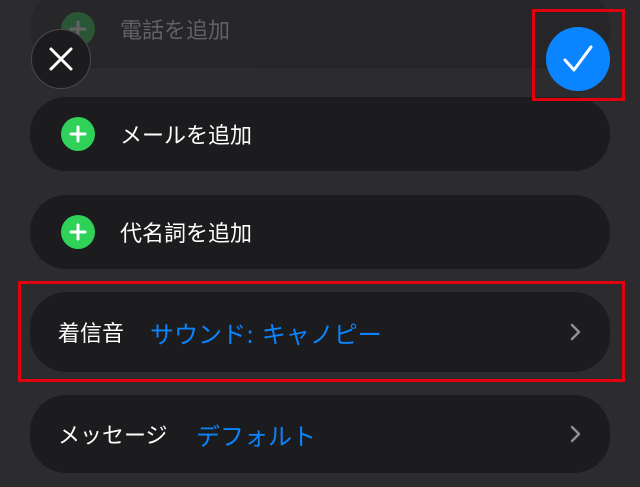 The image size is (640, 487). What do you see at coordinates (186, 136) in the screenshot?
I see `add-email-label: メールを追加` at bounding box center [186, 136].